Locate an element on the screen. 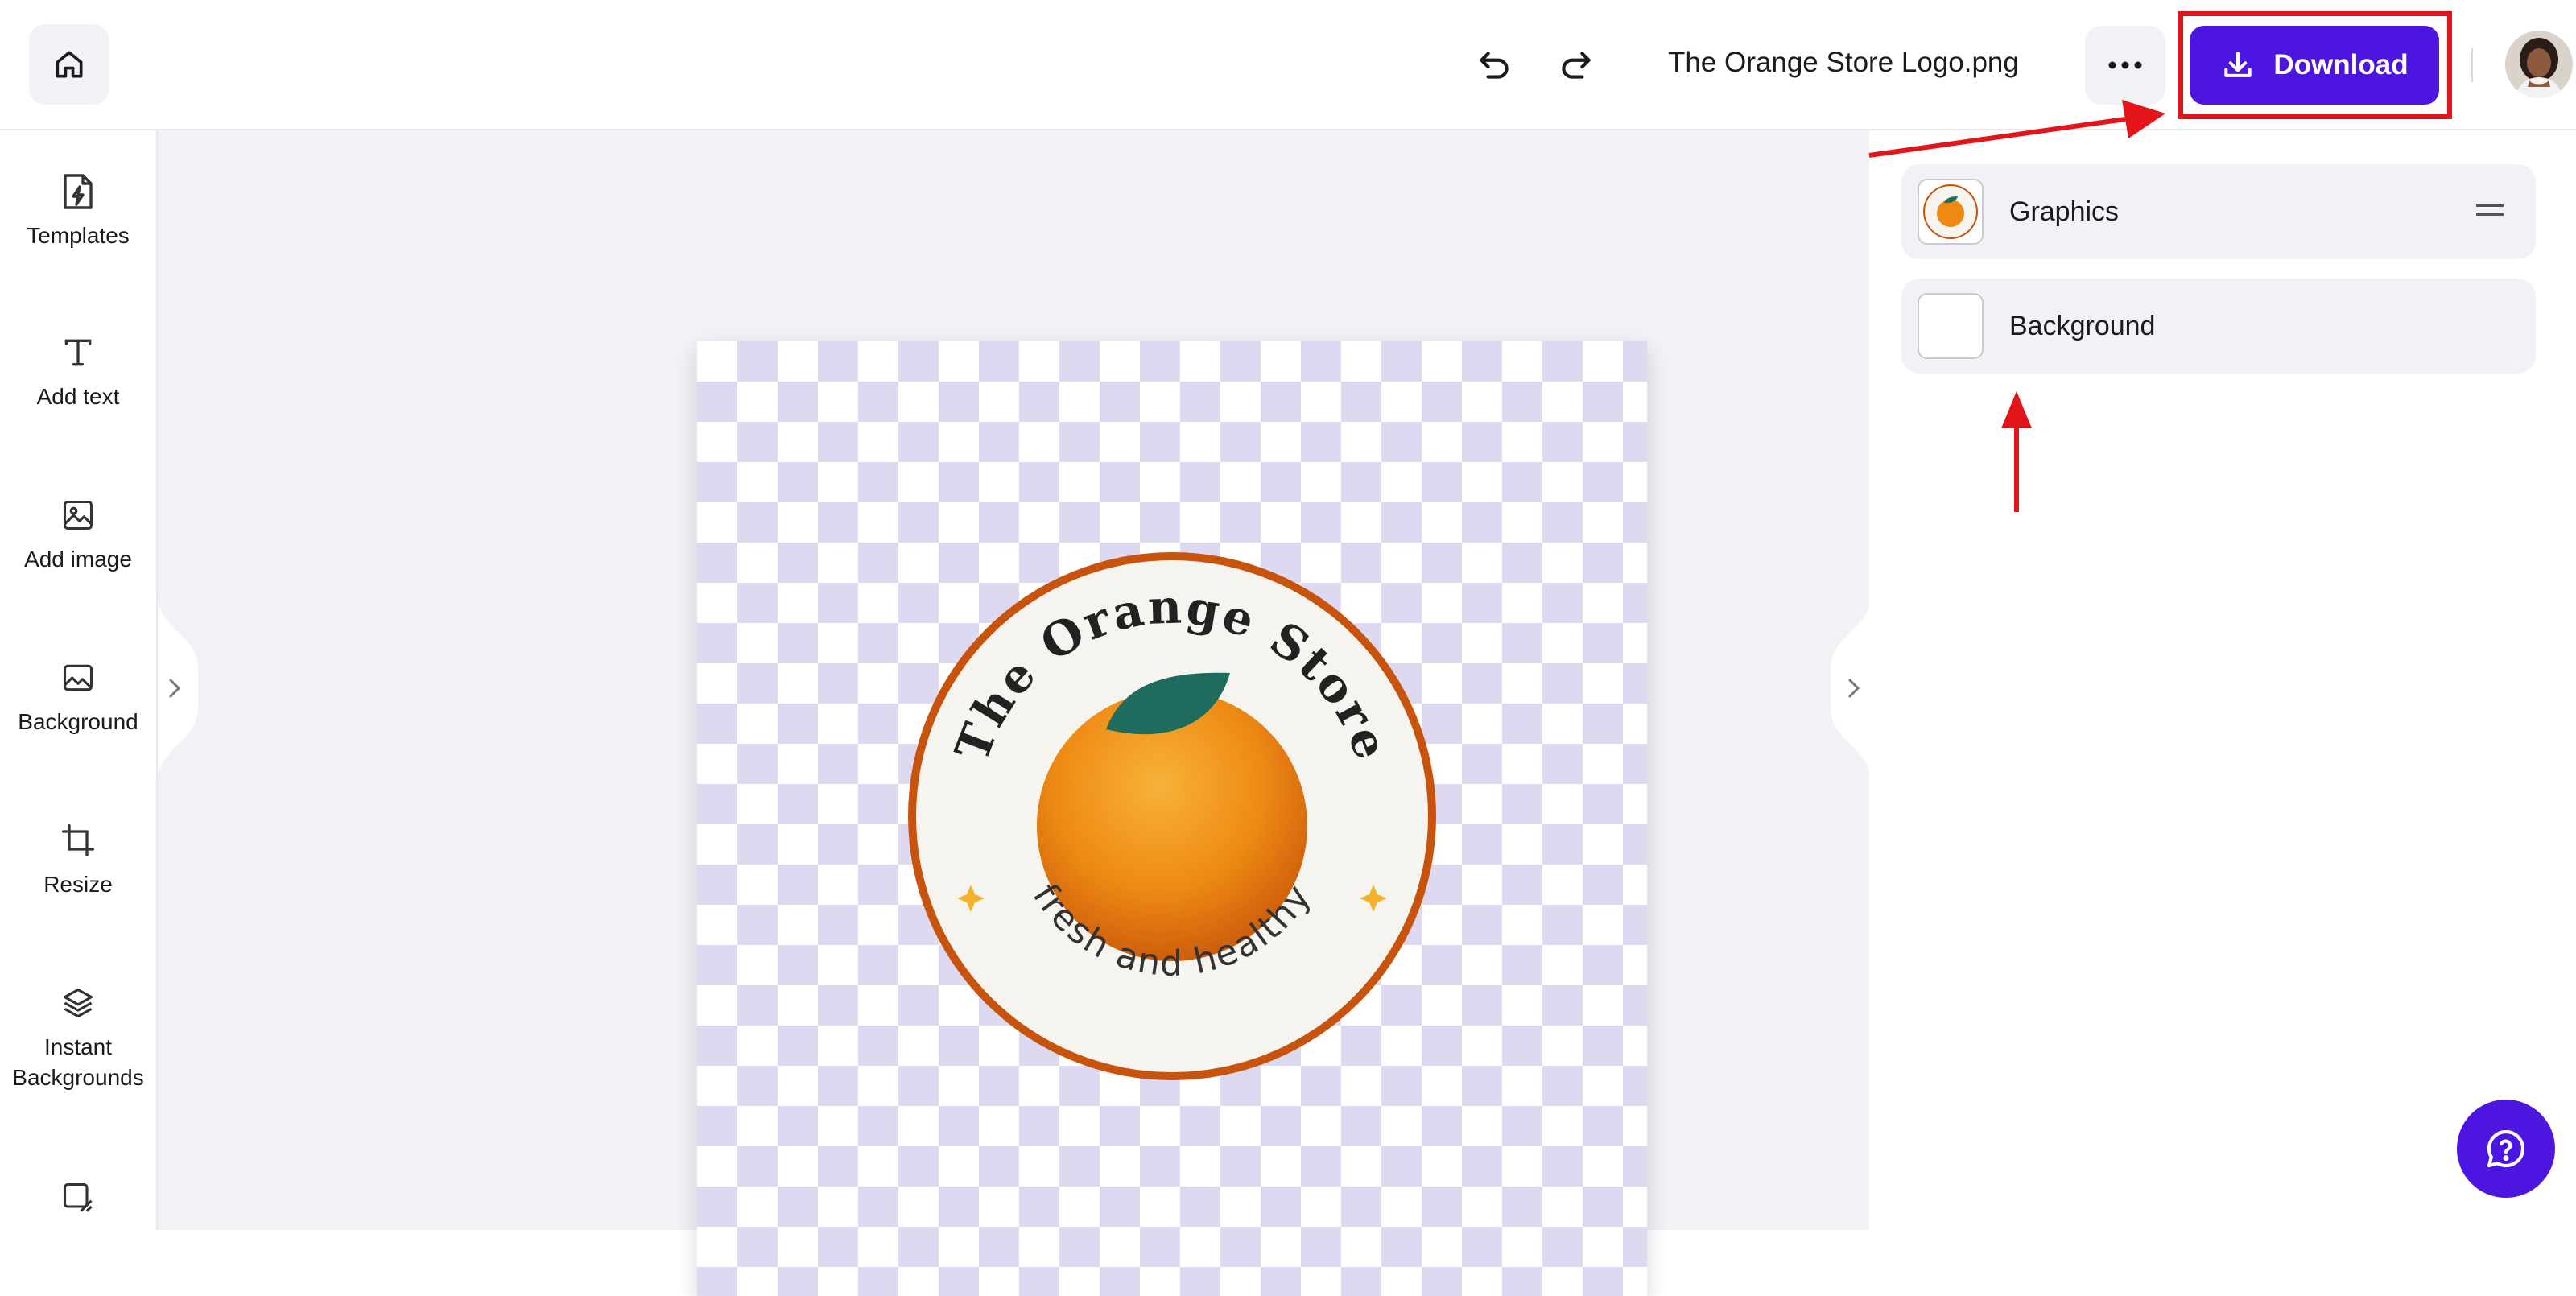  file-name: The Orange Store Logo.png is located at coordinates (1844, 63).